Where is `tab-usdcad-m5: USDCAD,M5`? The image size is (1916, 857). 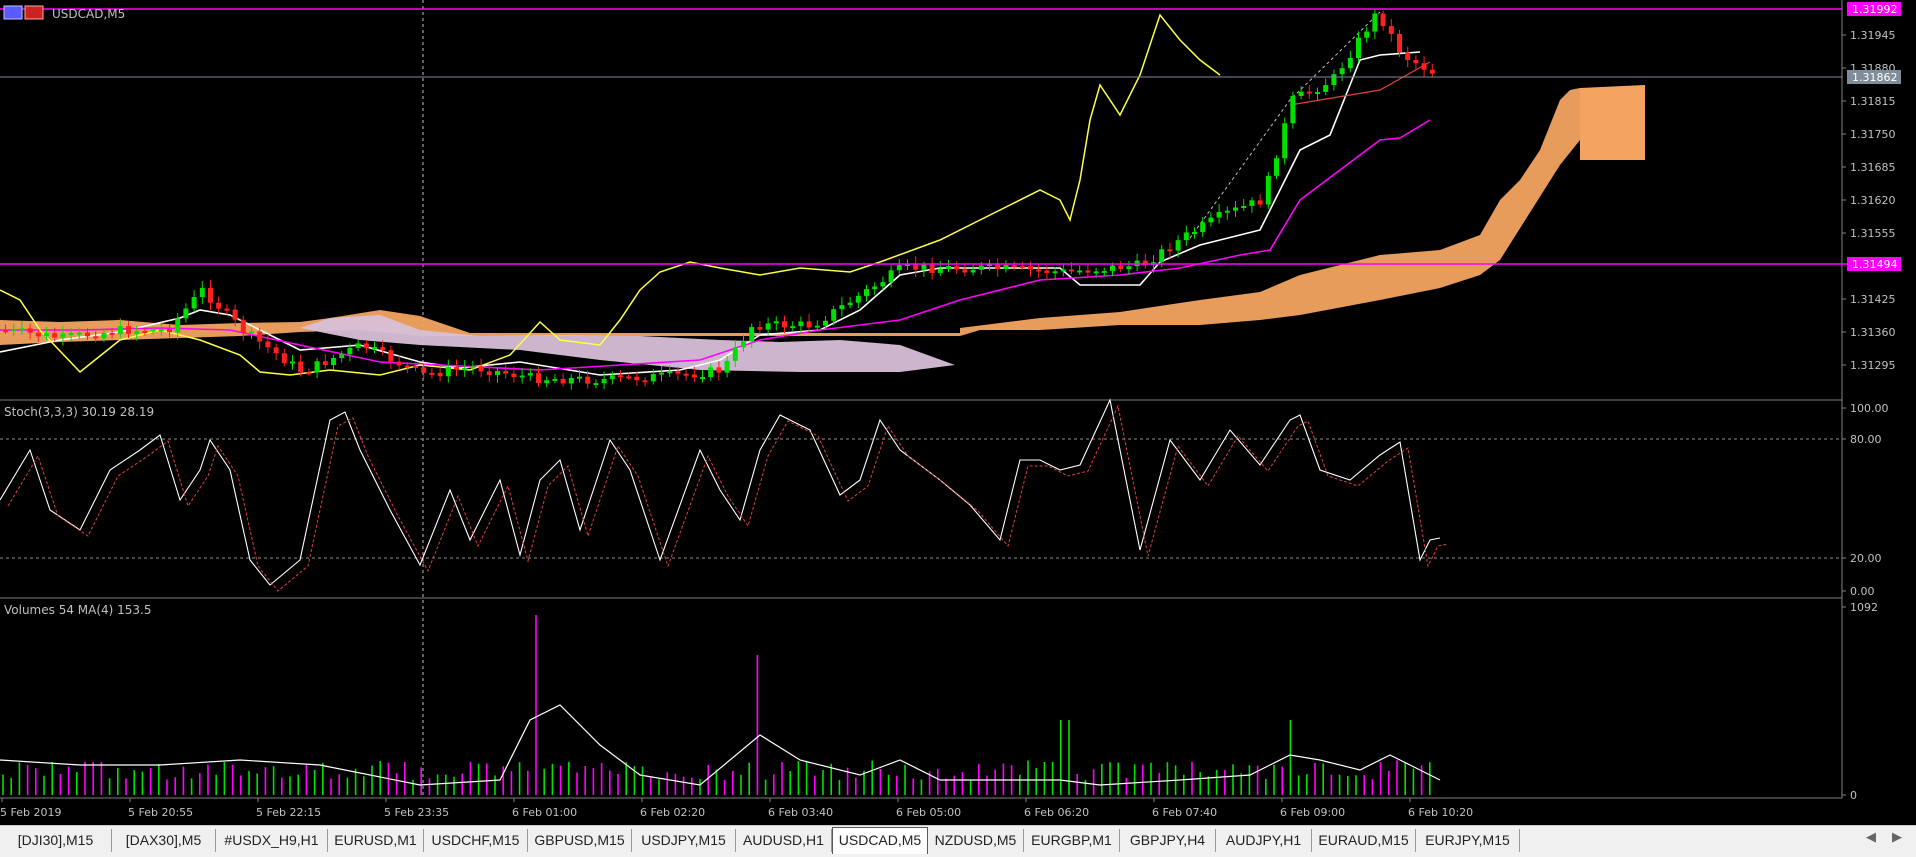
tab-usdcad-m5: USDCAD,M5 is located at coordinates (880, 840).